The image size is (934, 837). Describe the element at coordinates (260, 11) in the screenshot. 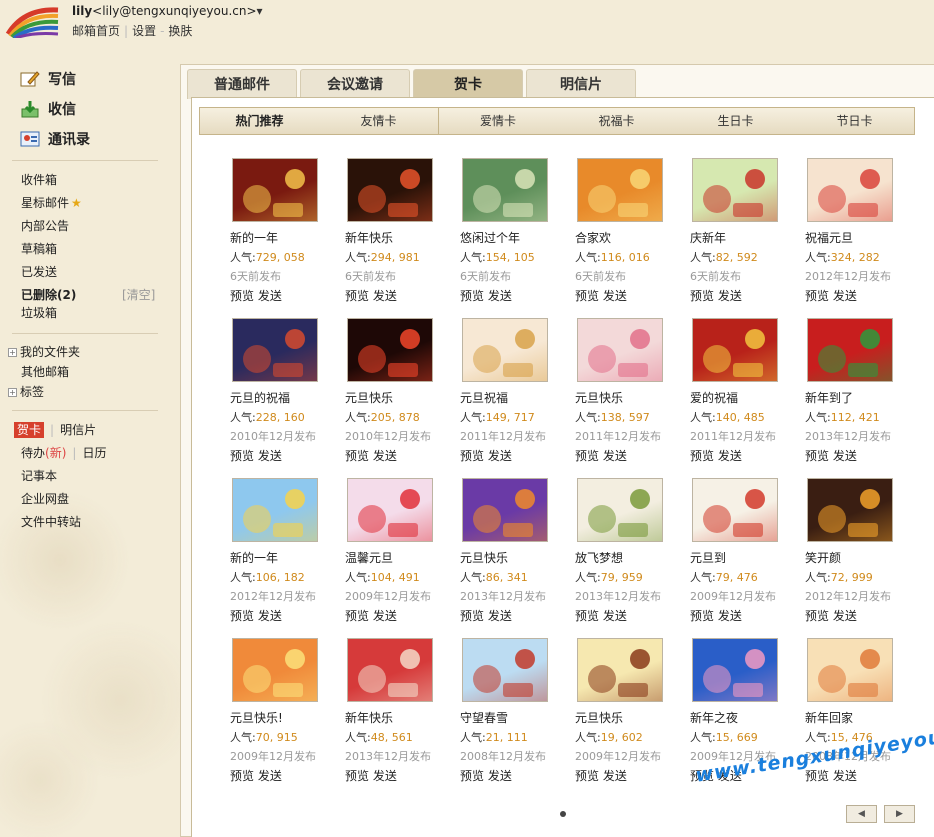

I see `chevron-down-icon: ▾` at that location.